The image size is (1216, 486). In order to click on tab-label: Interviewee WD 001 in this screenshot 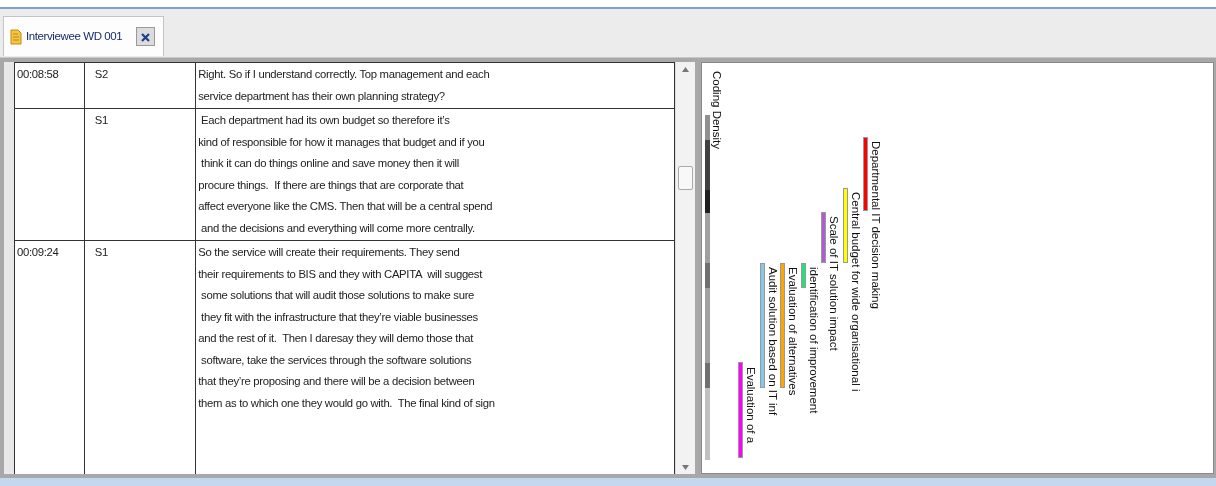, I will do `click(74, 36)`.